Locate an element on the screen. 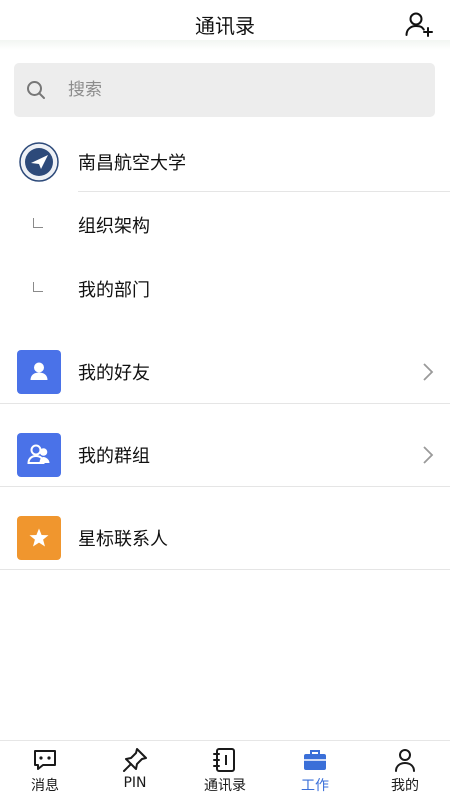  person-icon is located at coordinates (39, 372).